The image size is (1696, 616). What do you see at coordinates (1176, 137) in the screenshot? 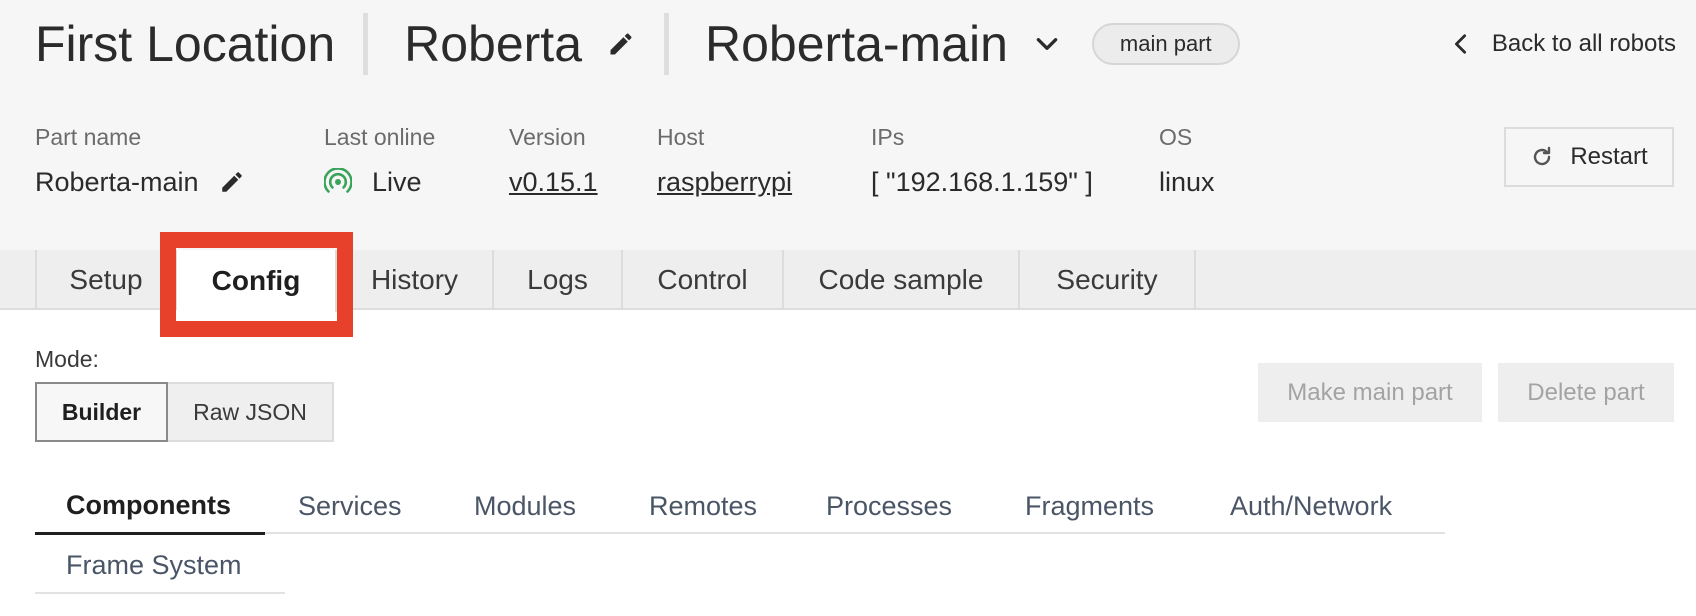
I see `os-label: OS` at bounding box center [1176, 137].